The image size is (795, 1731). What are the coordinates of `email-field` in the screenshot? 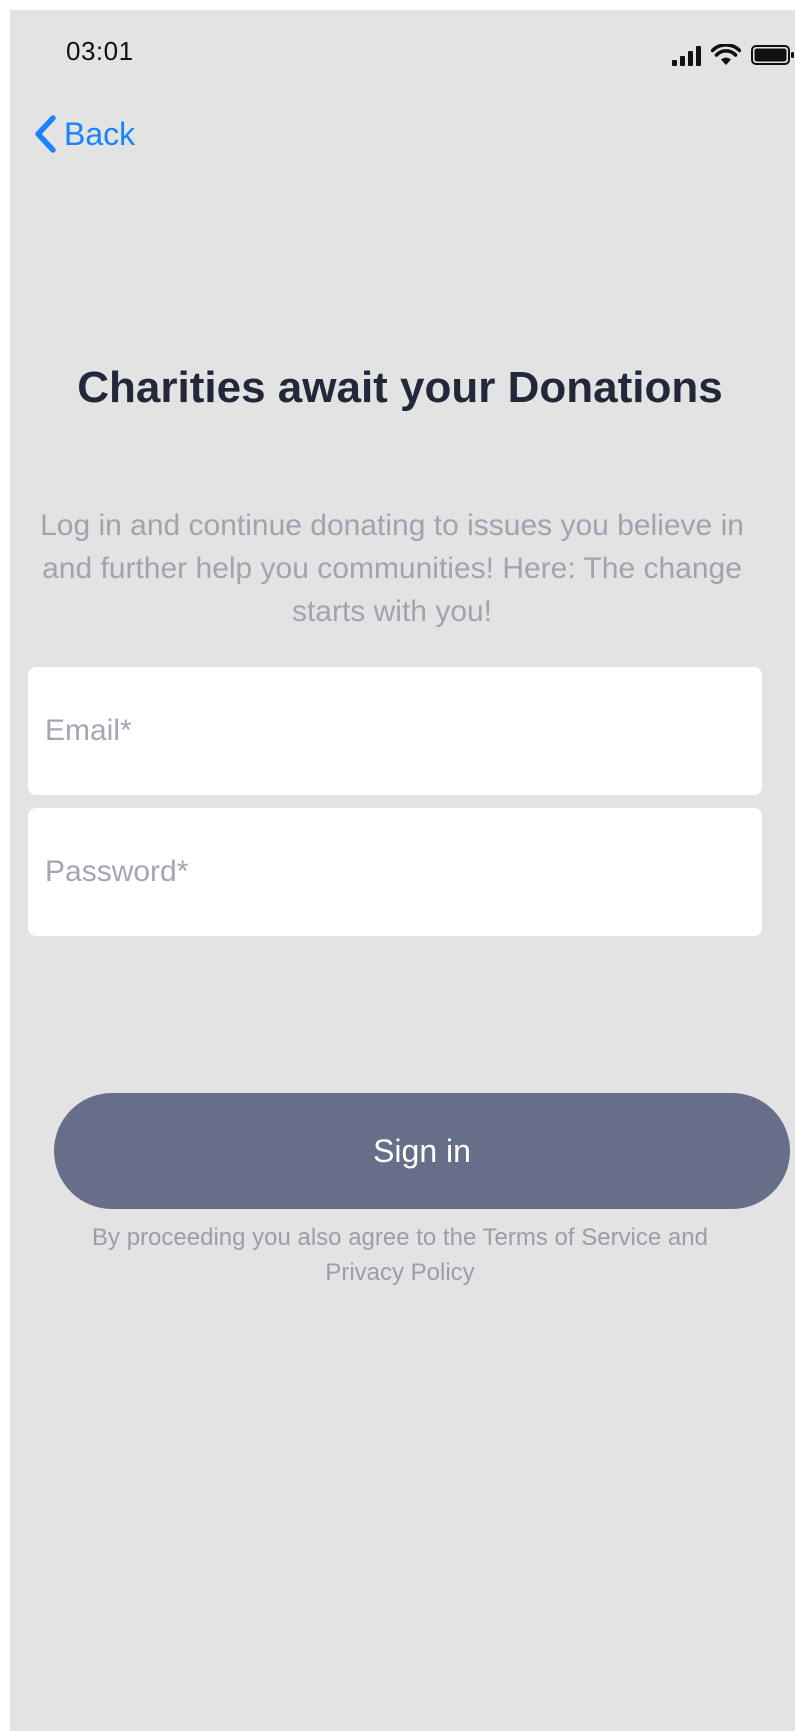 It's located at (395, 731).